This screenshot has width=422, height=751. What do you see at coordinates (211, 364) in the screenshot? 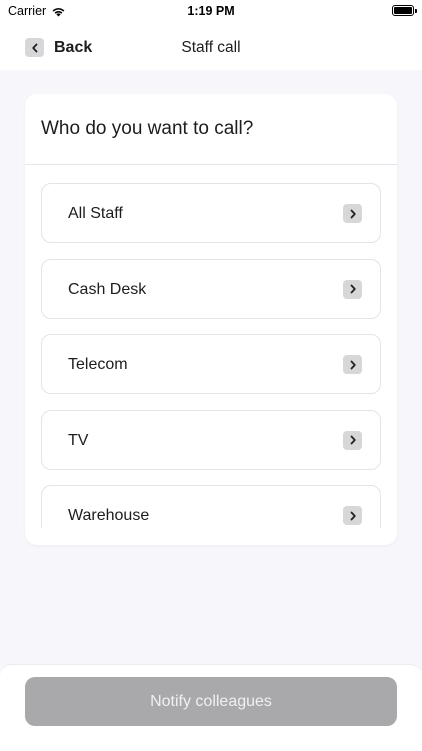
I see `option-telecom: Telecom` at bounding box center [211, 364].